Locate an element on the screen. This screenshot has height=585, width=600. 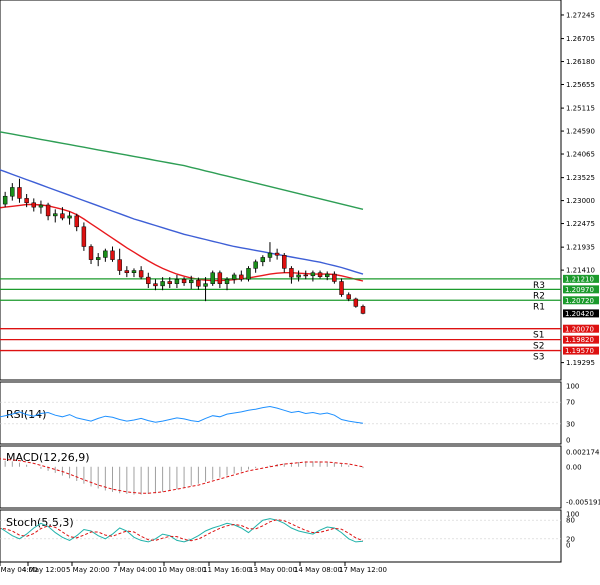
price-tick-label: 1.21410 is located at coordinates (580, 271).